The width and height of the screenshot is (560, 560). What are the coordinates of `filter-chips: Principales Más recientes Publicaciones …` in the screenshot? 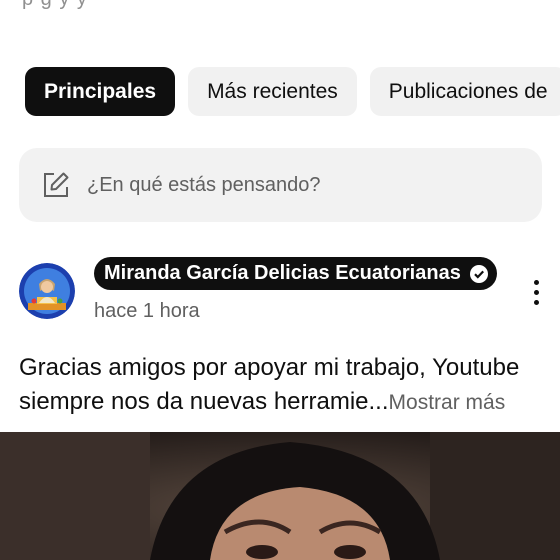 It's located at (292, 91).